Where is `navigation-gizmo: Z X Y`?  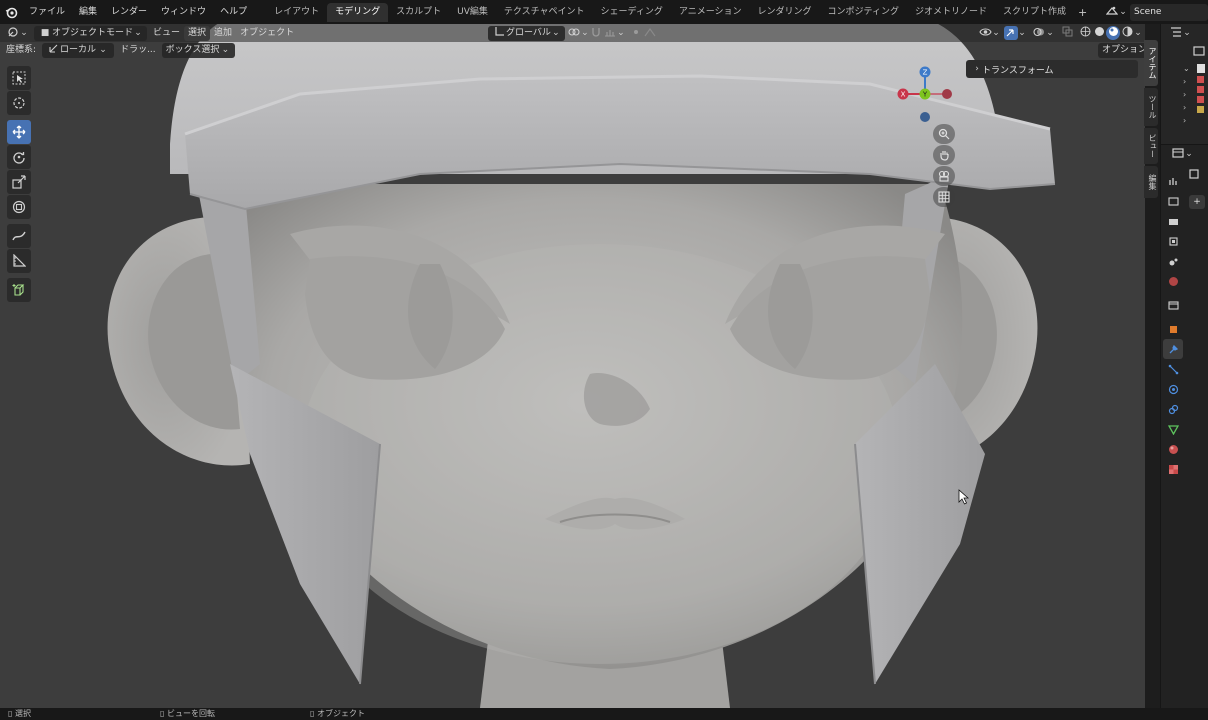 navigation-gizmo: Z X Y is located at coordinates (927, 96).